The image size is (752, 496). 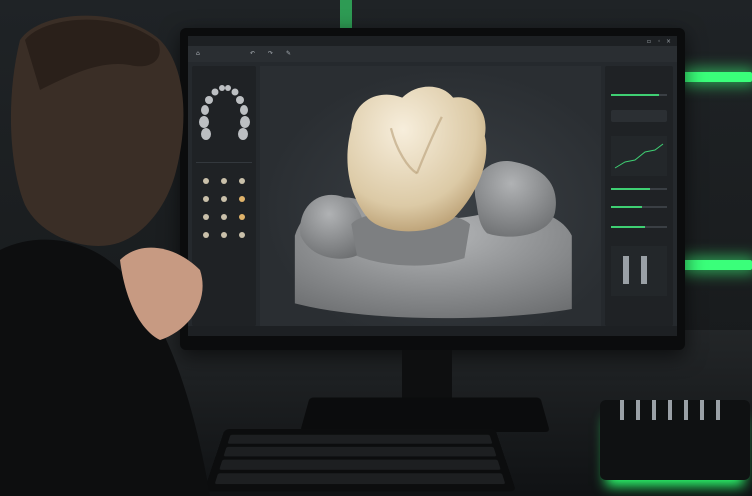 What do you see at coordinates (288, 54) in the screenshot?
I see `tool-icon: ✎` at bounding box center [288, 54].